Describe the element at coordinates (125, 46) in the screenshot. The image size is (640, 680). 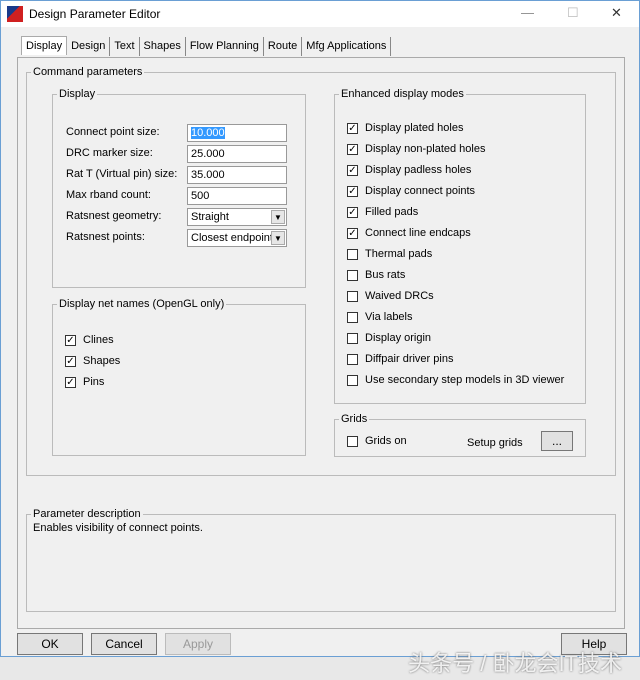
I see `tab-text: Text` at that location.